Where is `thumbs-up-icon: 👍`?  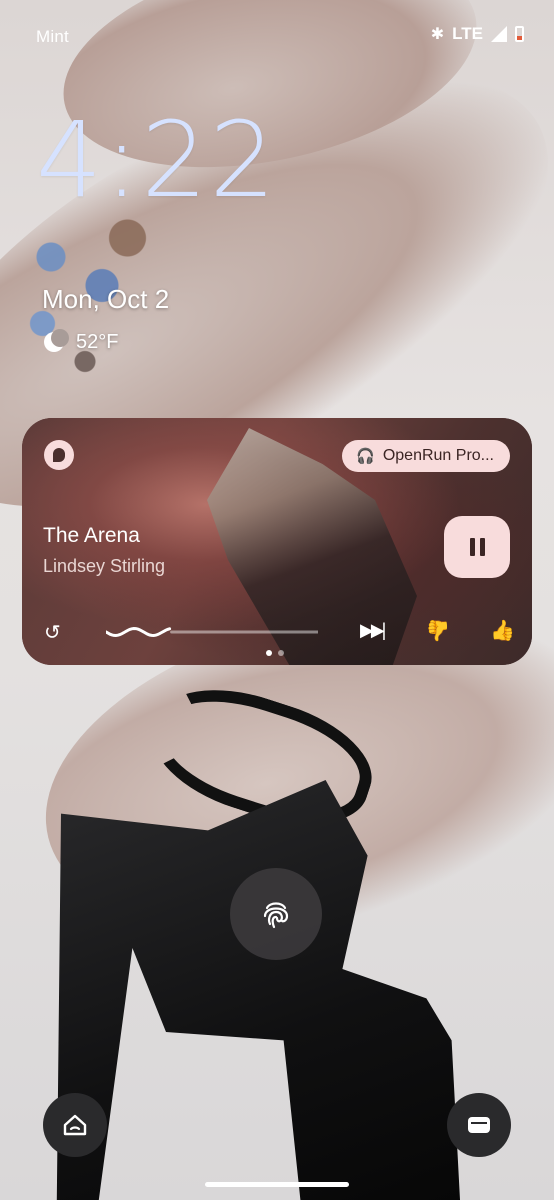
thumbs-up-icon: 👍 is located at coordinates (502, 630).